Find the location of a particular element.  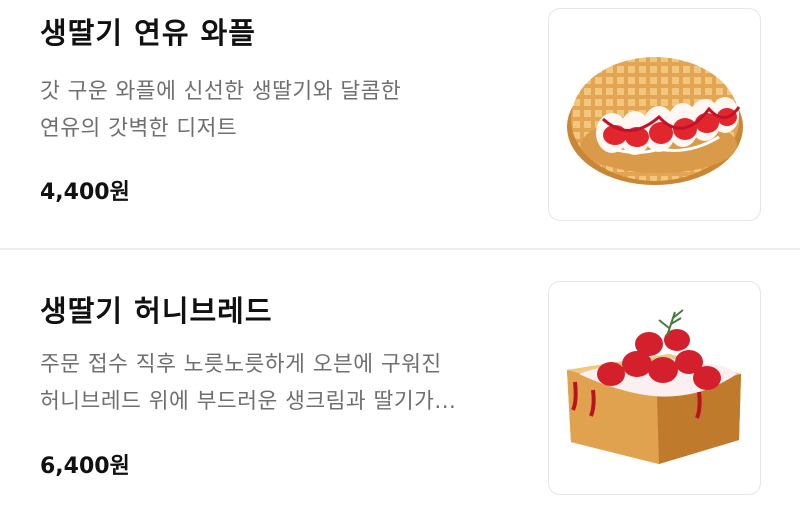

menu-item-name: 생딸기 허니브레드 is located at coordinates (156, 311).